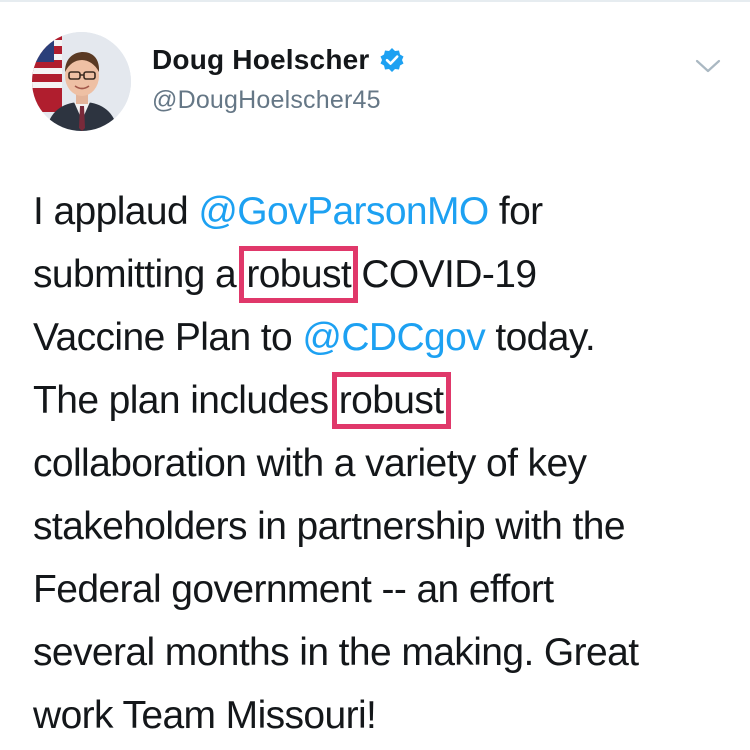 The height and width of the screenshot is (750, 750). I want to click on tweet-text-segment: Federal government -- an effort, so click(293, 589).